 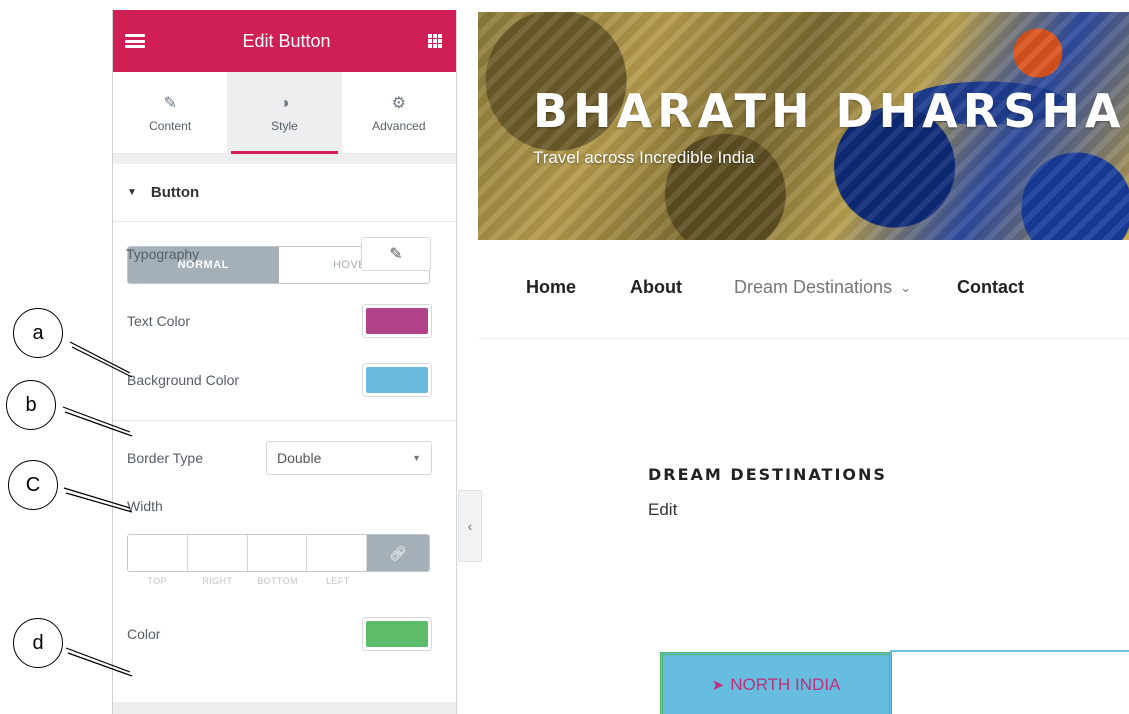 What do you see at coordinates (990, 287) in the screenshot?
I see `nav-contact: Contact` at bounding box center [990, 287].